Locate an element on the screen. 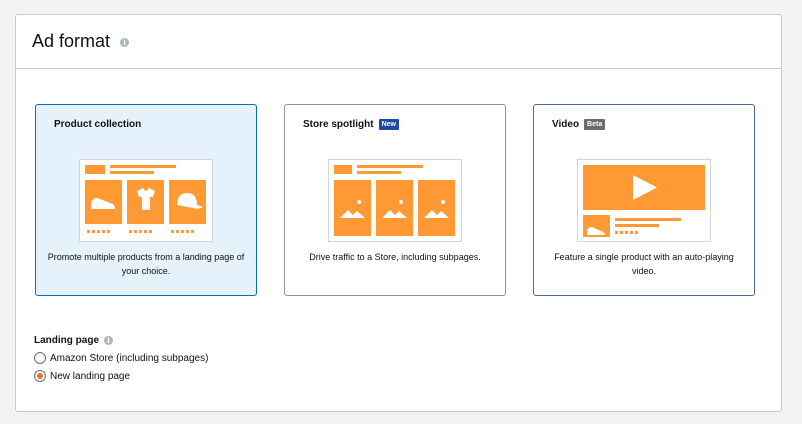 The width and height of the screenshot is (802, 424). new-badge: New is located at coordinates (388, 124).